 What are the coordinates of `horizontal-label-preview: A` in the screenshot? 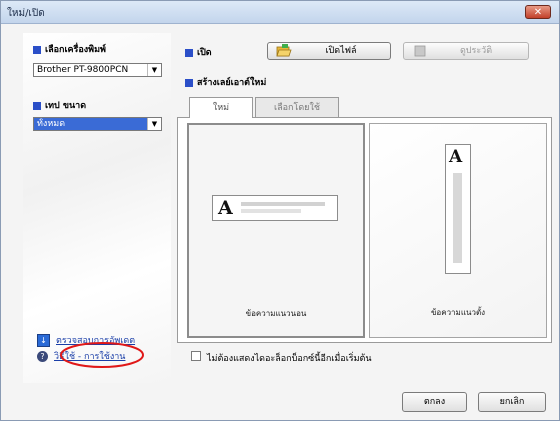 It's located at (275, 208).